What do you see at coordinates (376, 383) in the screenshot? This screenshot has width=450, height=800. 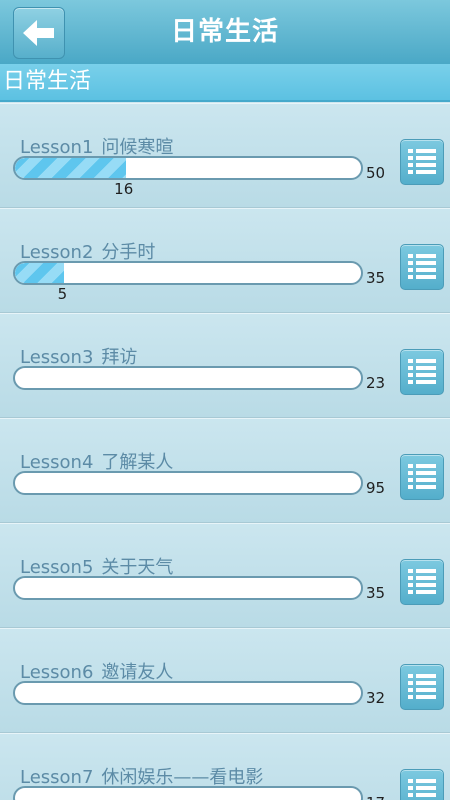 I see `total-count: 23` at bounding box center [376, 383].